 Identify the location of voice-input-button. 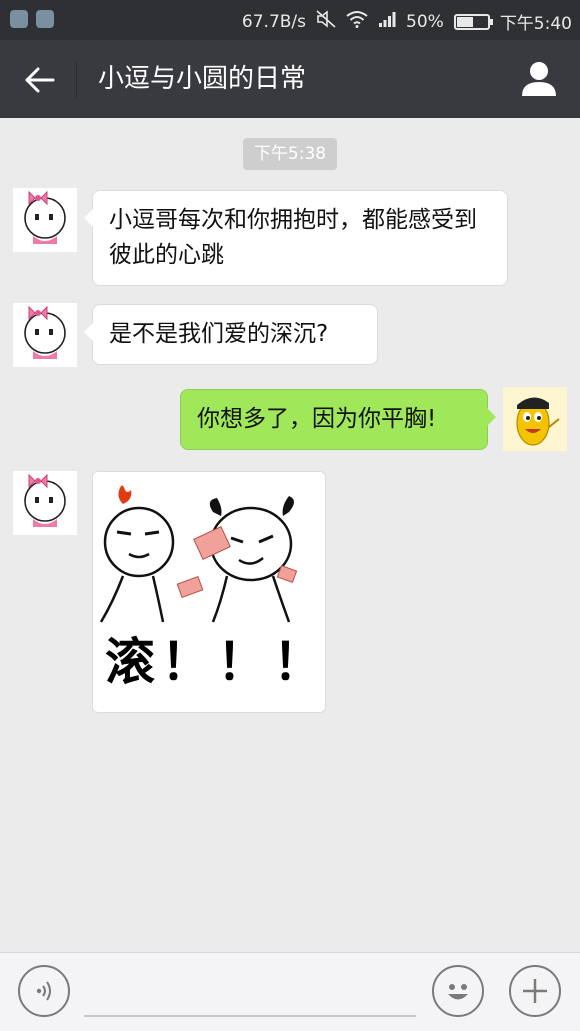
(44, 991).